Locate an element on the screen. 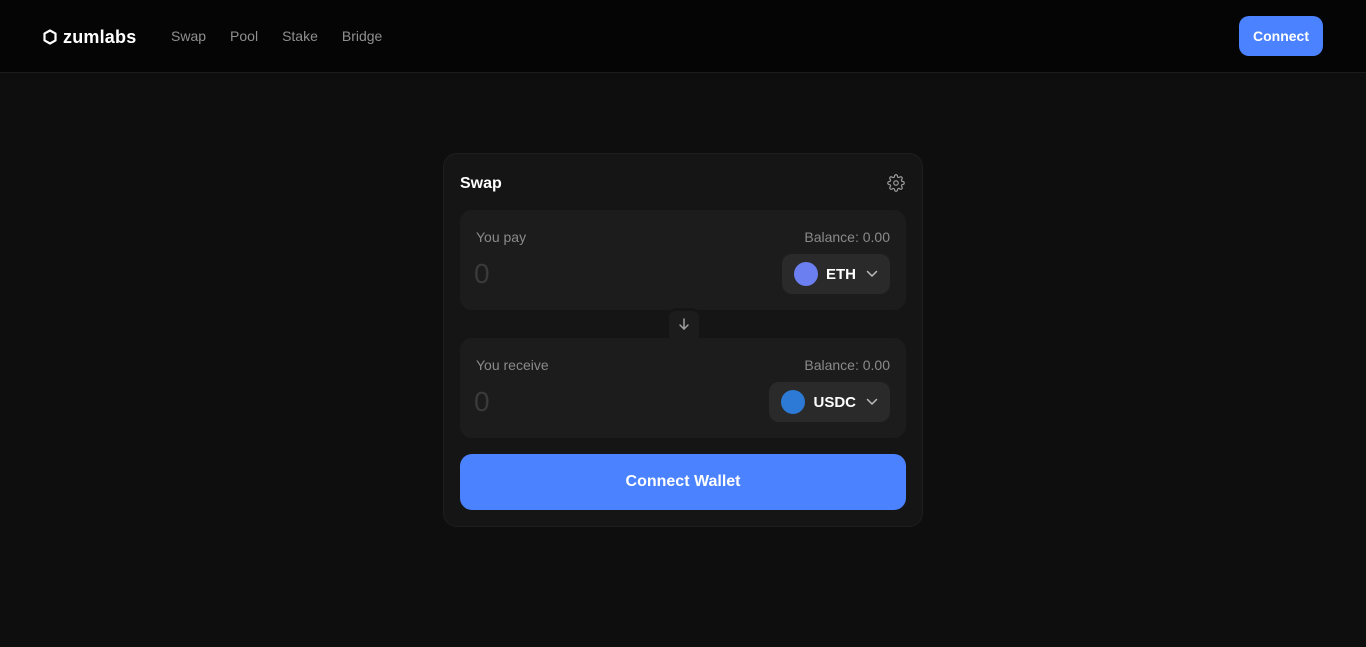  receive-panel: You receive Balance: 0.00 USDC is located at coordinates (683, 388).